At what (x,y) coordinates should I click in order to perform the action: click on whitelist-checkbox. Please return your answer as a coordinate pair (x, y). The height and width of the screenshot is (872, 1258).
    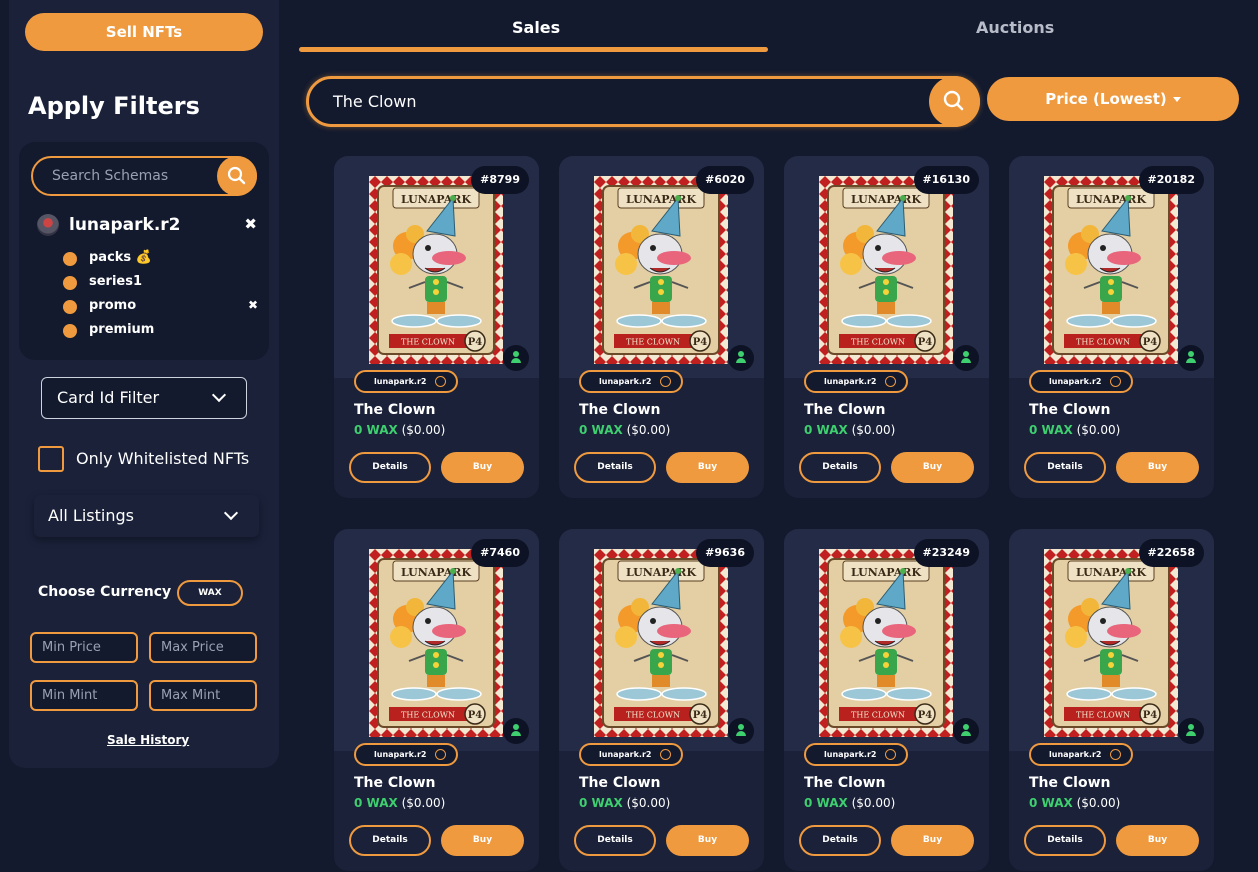
    Looking at the image, I should click on (51, 459).